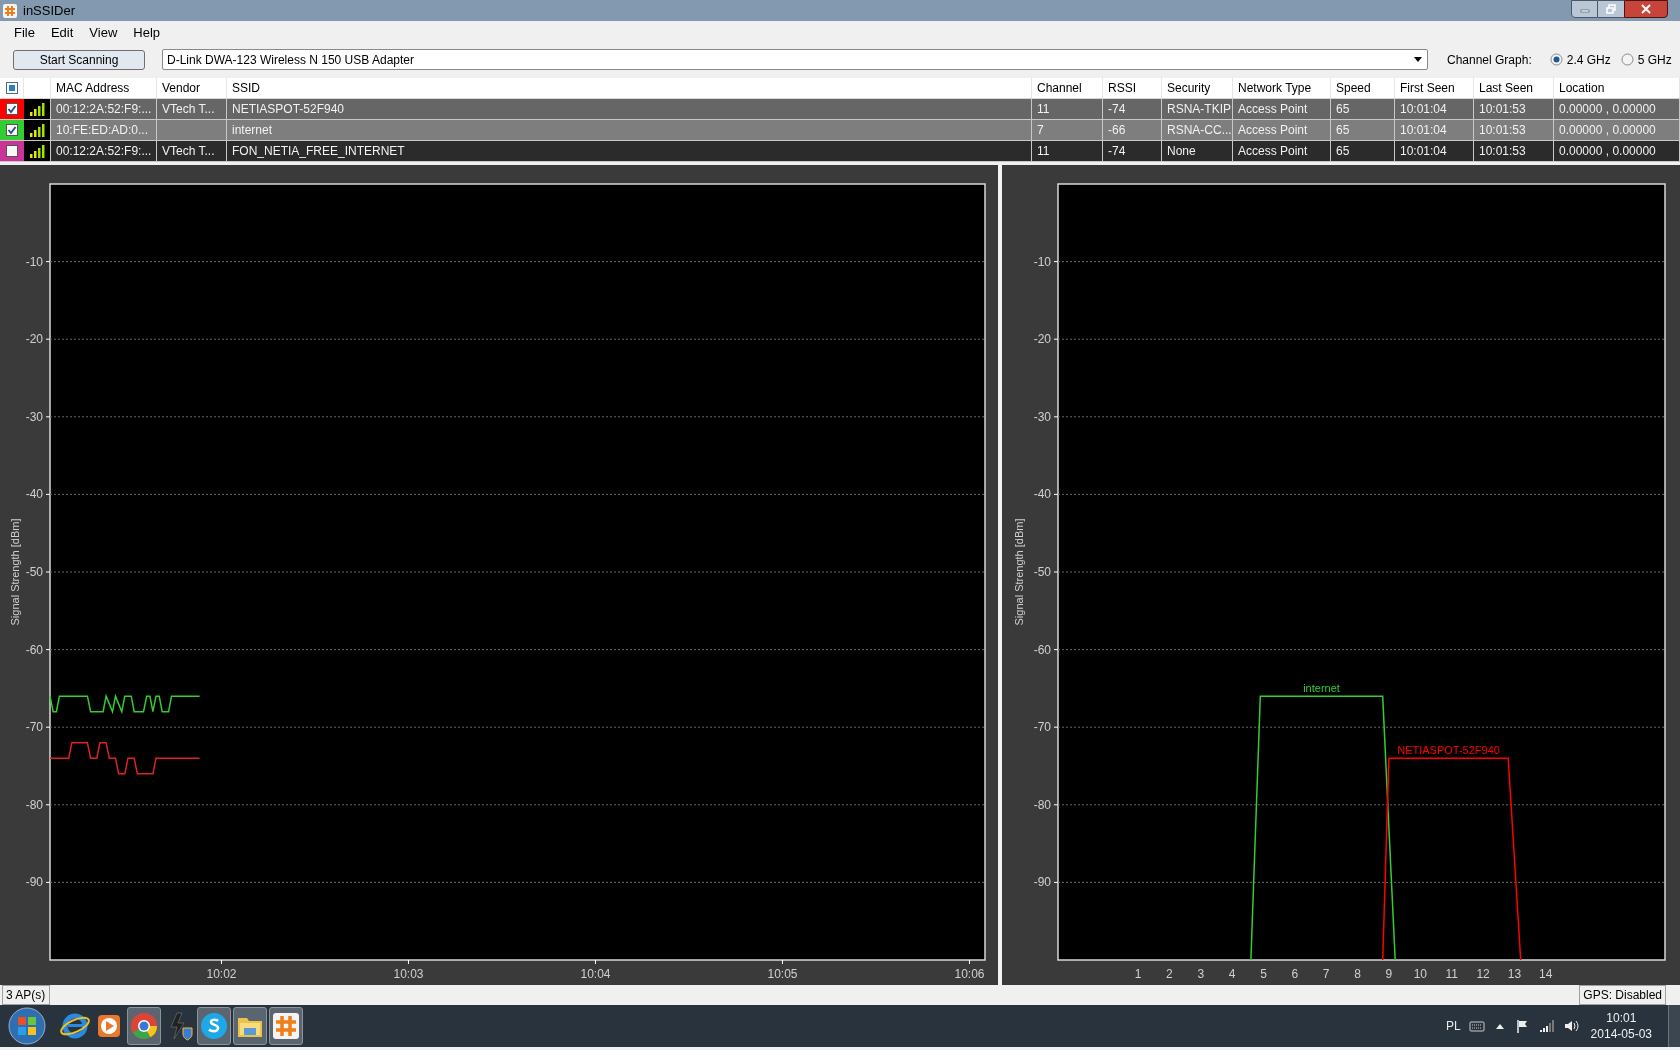 Image resolution: width=1680 pixels, height=1050 pixels. I want to click on language-indicator: PL, so click(1453, 1026).